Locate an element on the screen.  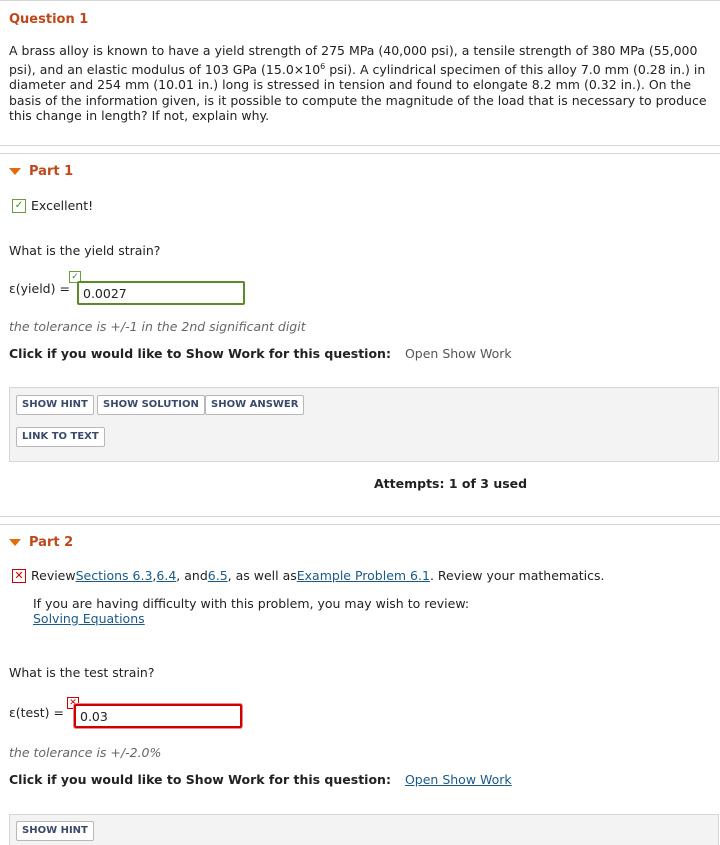
part2-button-panel: SHOW HINT is located at coordinates (364, 829).